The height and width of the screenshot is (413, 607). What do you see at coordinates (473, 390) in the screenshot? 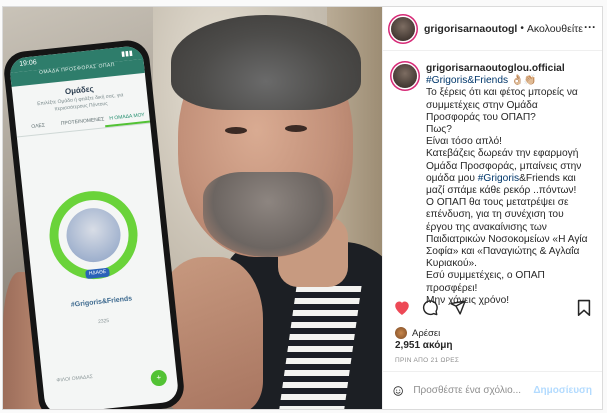
I see `comment-input` at bounding box center [473, 390].